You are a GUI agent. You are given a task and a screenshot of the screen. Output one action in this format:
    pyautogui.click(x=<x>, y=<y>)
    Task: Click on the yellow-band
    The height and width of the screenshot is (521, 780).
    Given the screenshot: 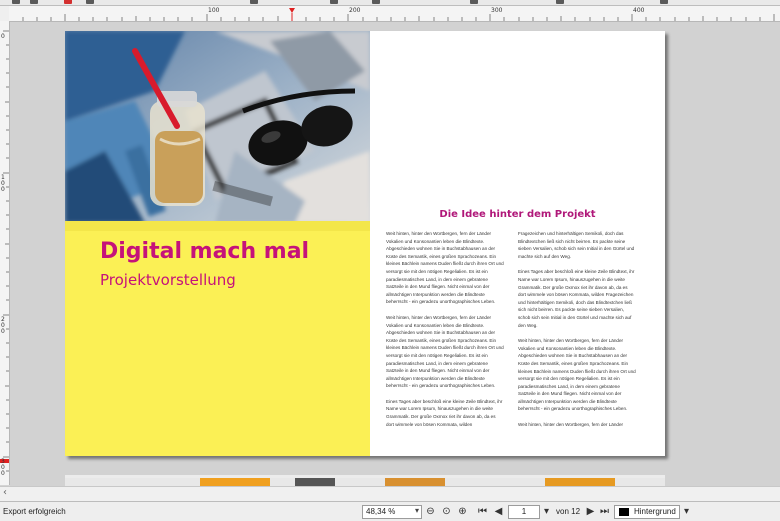 What is the action you would take?
    pyautogui.click(x=217, y=226)
    